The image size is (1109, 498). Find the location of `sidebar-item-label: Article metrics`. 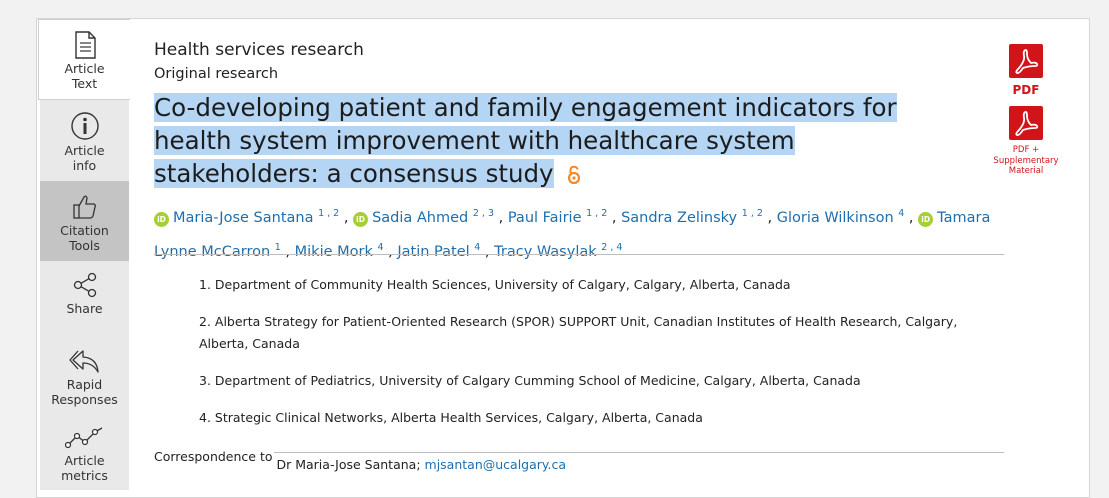

sidebar-item-label: Article metrics is located at coordinates (84, 468).